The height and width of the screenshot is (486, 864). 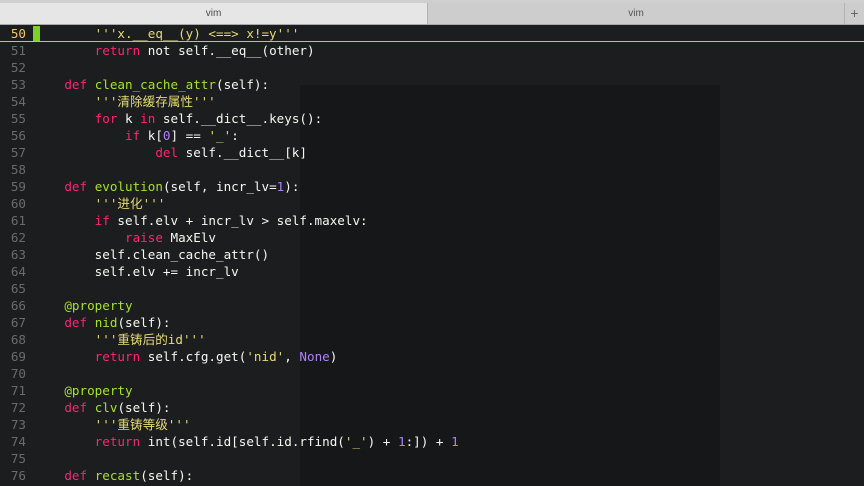 I want to click on line-number: 59, so click(x=18, y=186).